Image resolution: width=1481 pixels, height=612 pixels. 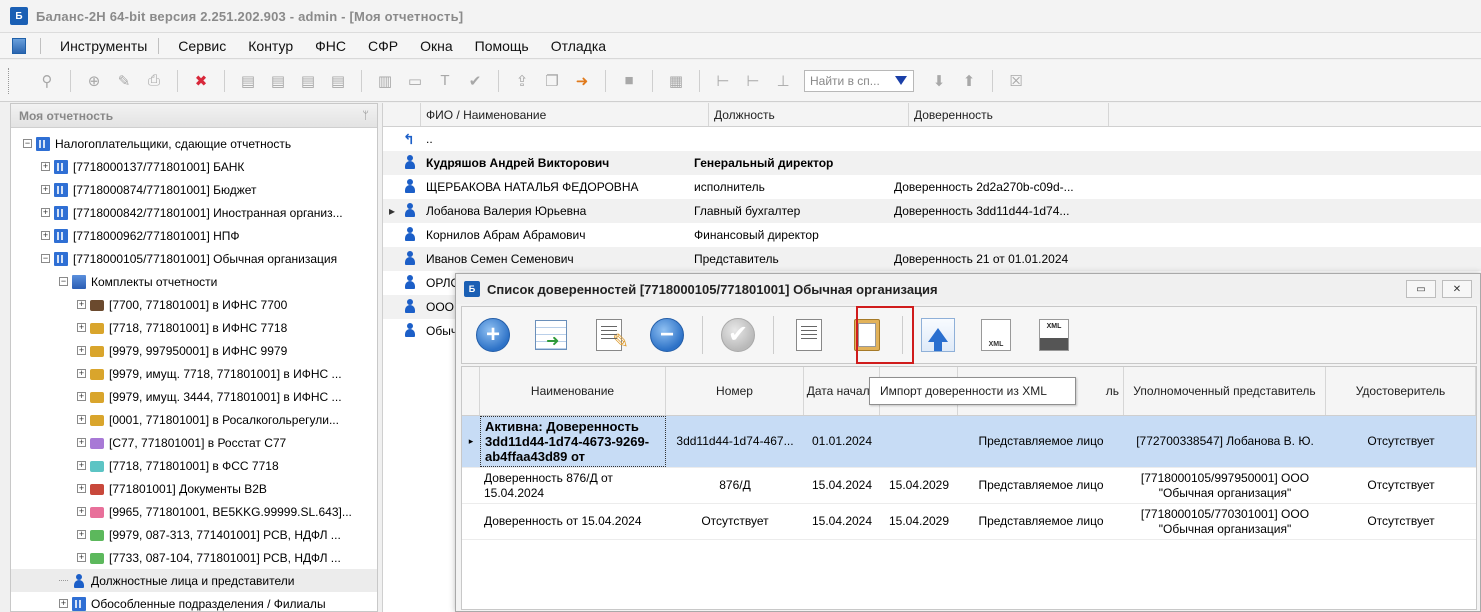 I want to click on toolbar-grip, so click(x=10, y=80).